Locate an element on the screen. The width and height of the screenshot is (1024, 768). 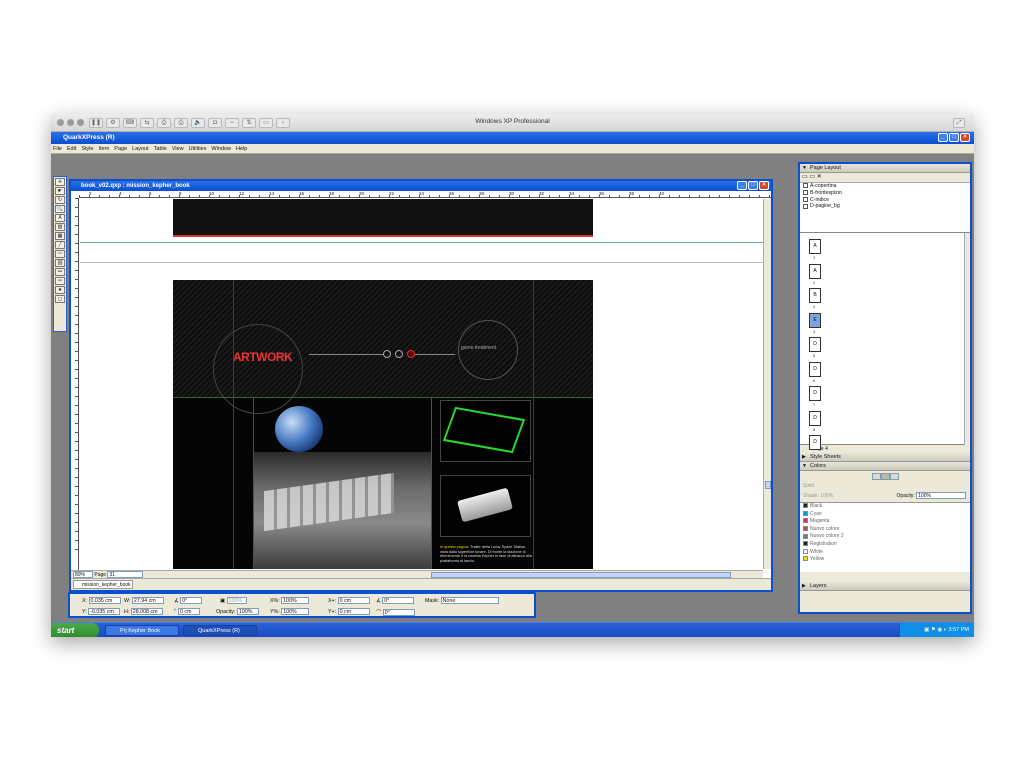
vertical-scroll-thumb is located at coordinates (768, 485).